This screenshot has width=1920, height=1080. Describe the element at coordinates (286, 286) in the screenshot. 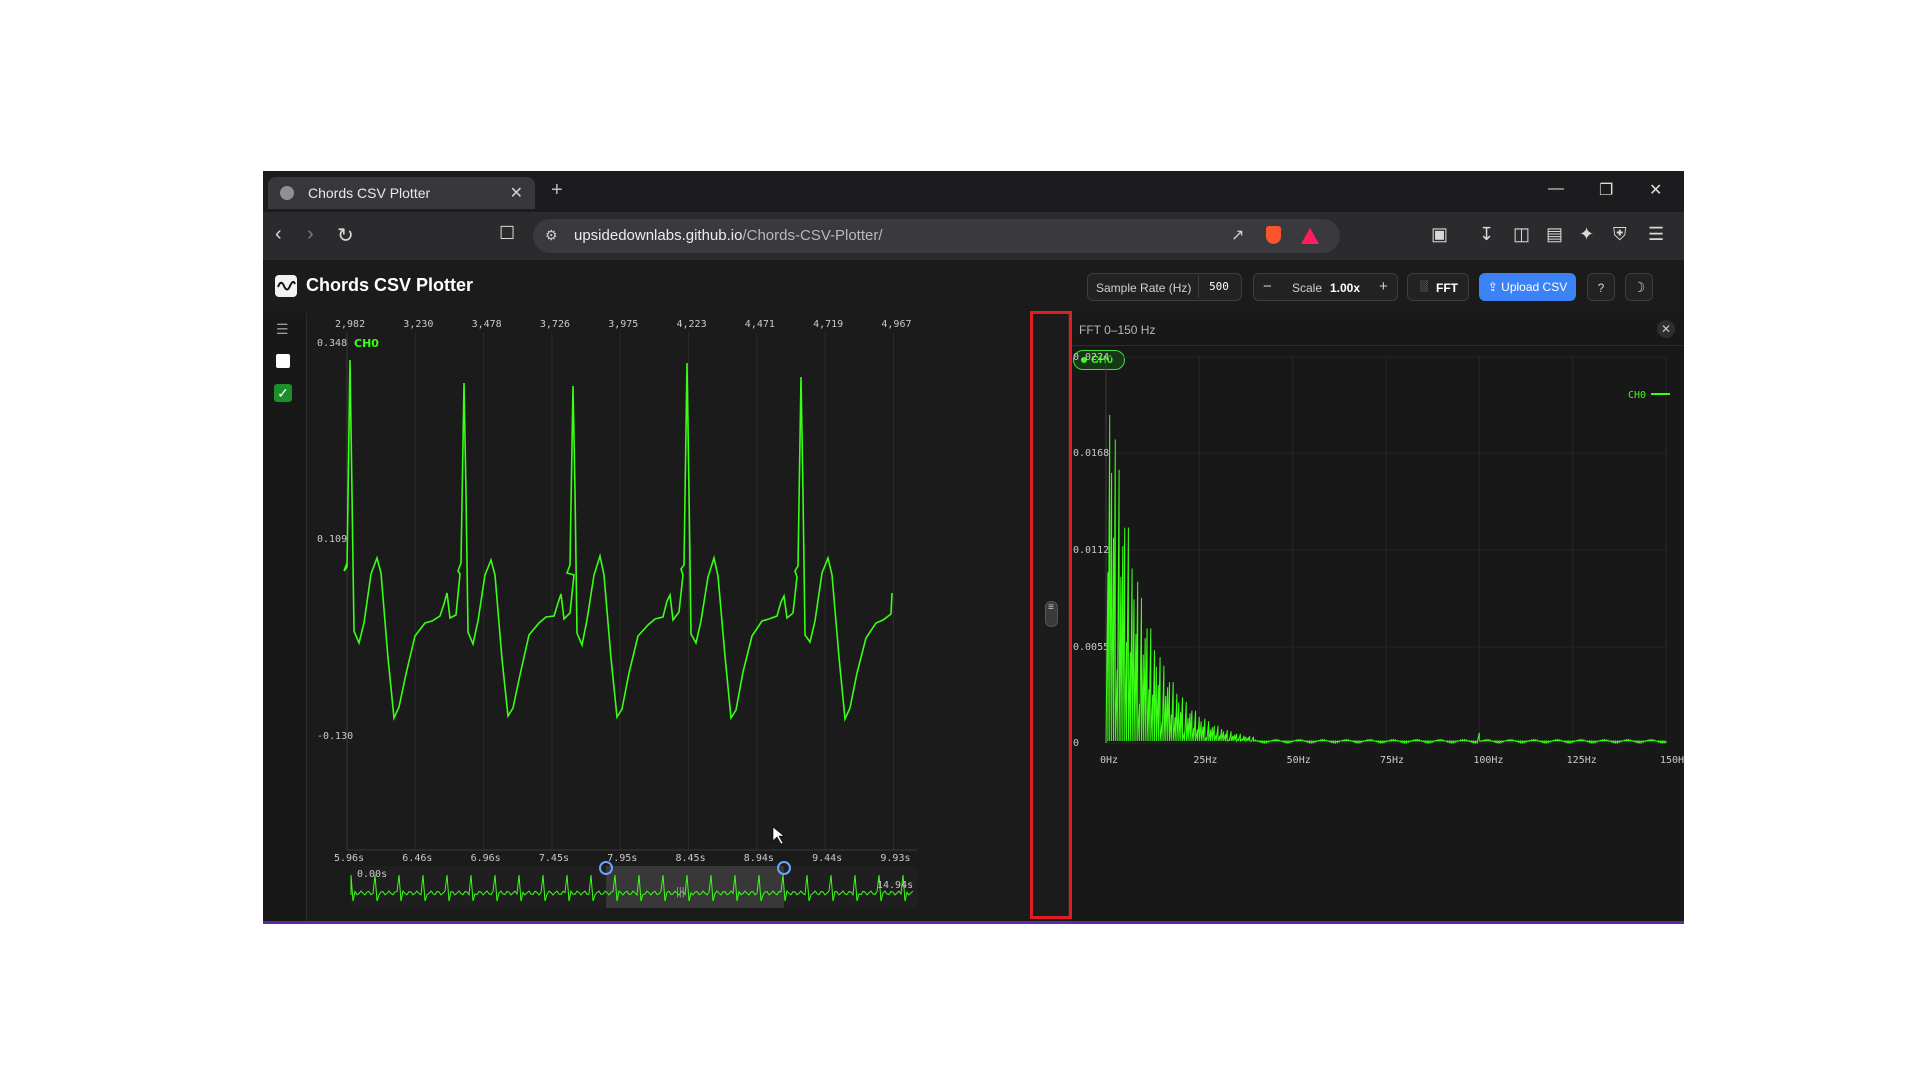

I see `wave-logo-icon` at that location.